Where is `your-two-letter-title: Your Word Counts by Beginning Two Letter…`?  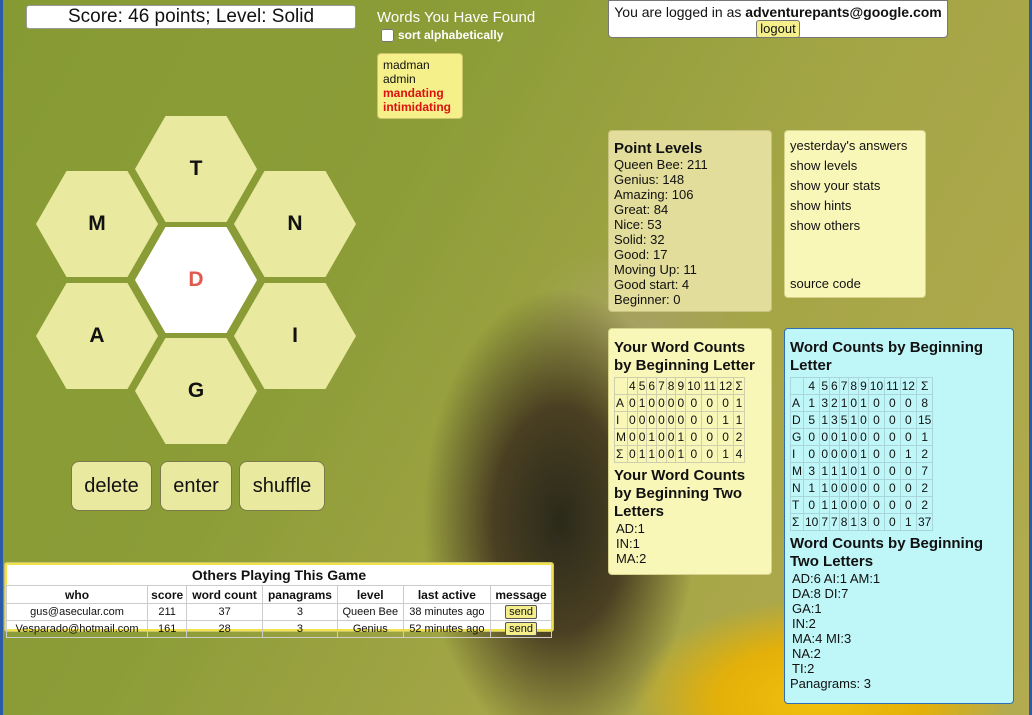
your-two-letter-title: Your Word Counts by Beginning Two Letter… is located at coordinates (680, 493).